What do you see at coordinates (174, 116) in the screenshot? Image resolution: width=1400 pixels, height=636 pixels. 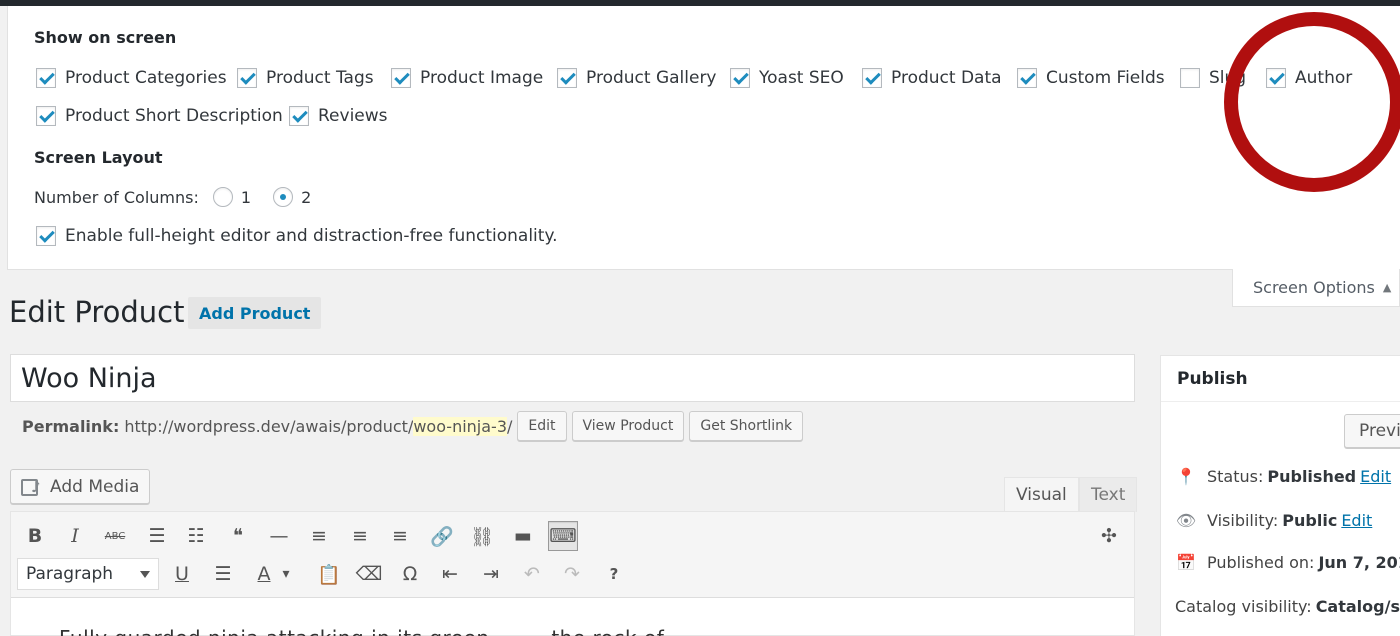 I see `checkbox-label: Product Short Description` at bounding box center [174, 116].